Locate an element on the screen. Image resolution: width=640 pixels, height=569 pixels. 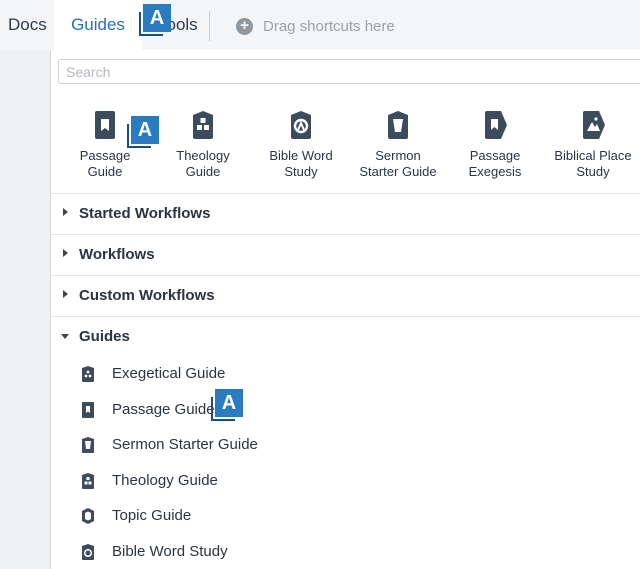
list-item-topic-guide: Topic Guide is located at coordinates (281, 517).